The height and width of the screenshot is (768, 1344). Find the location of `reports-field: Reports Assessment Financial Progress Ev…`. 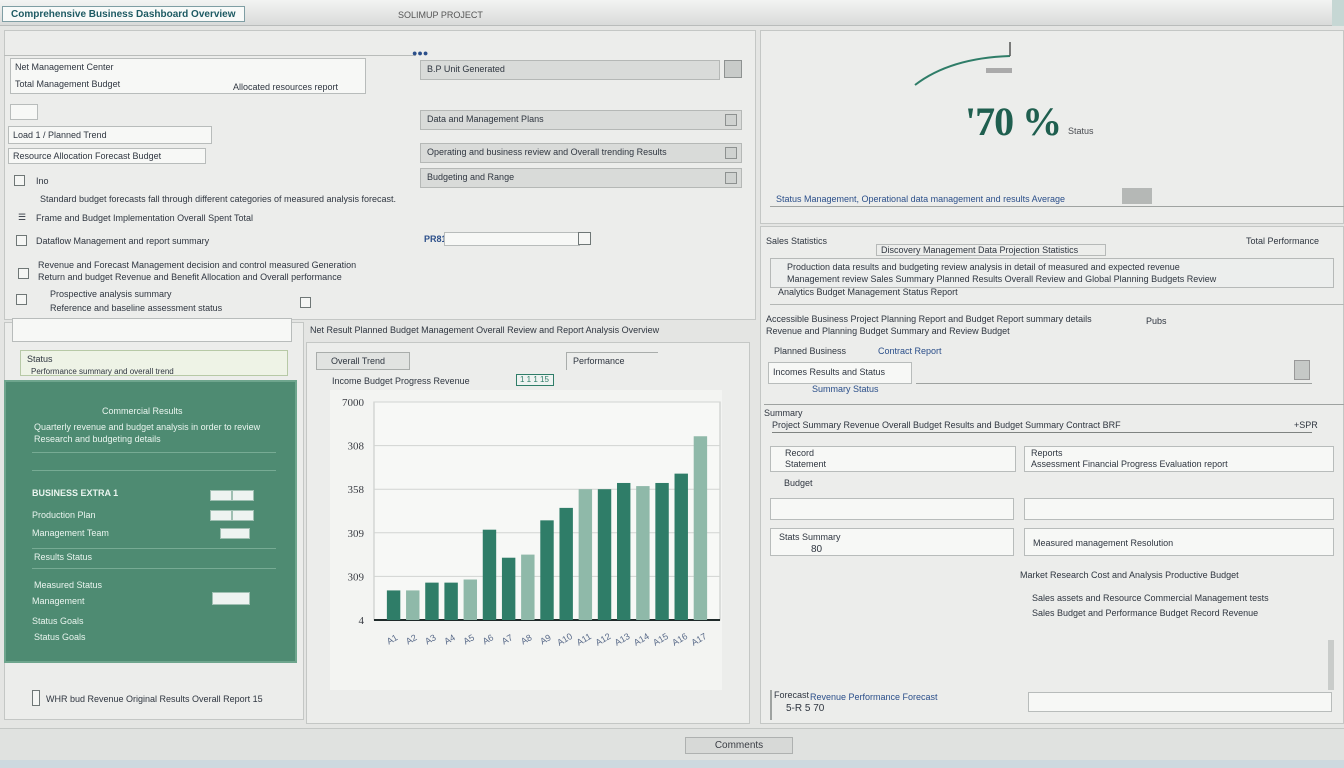

reports-field: Reports Assessment Financial Progress Ev… is located at coordinates (1179, 459).